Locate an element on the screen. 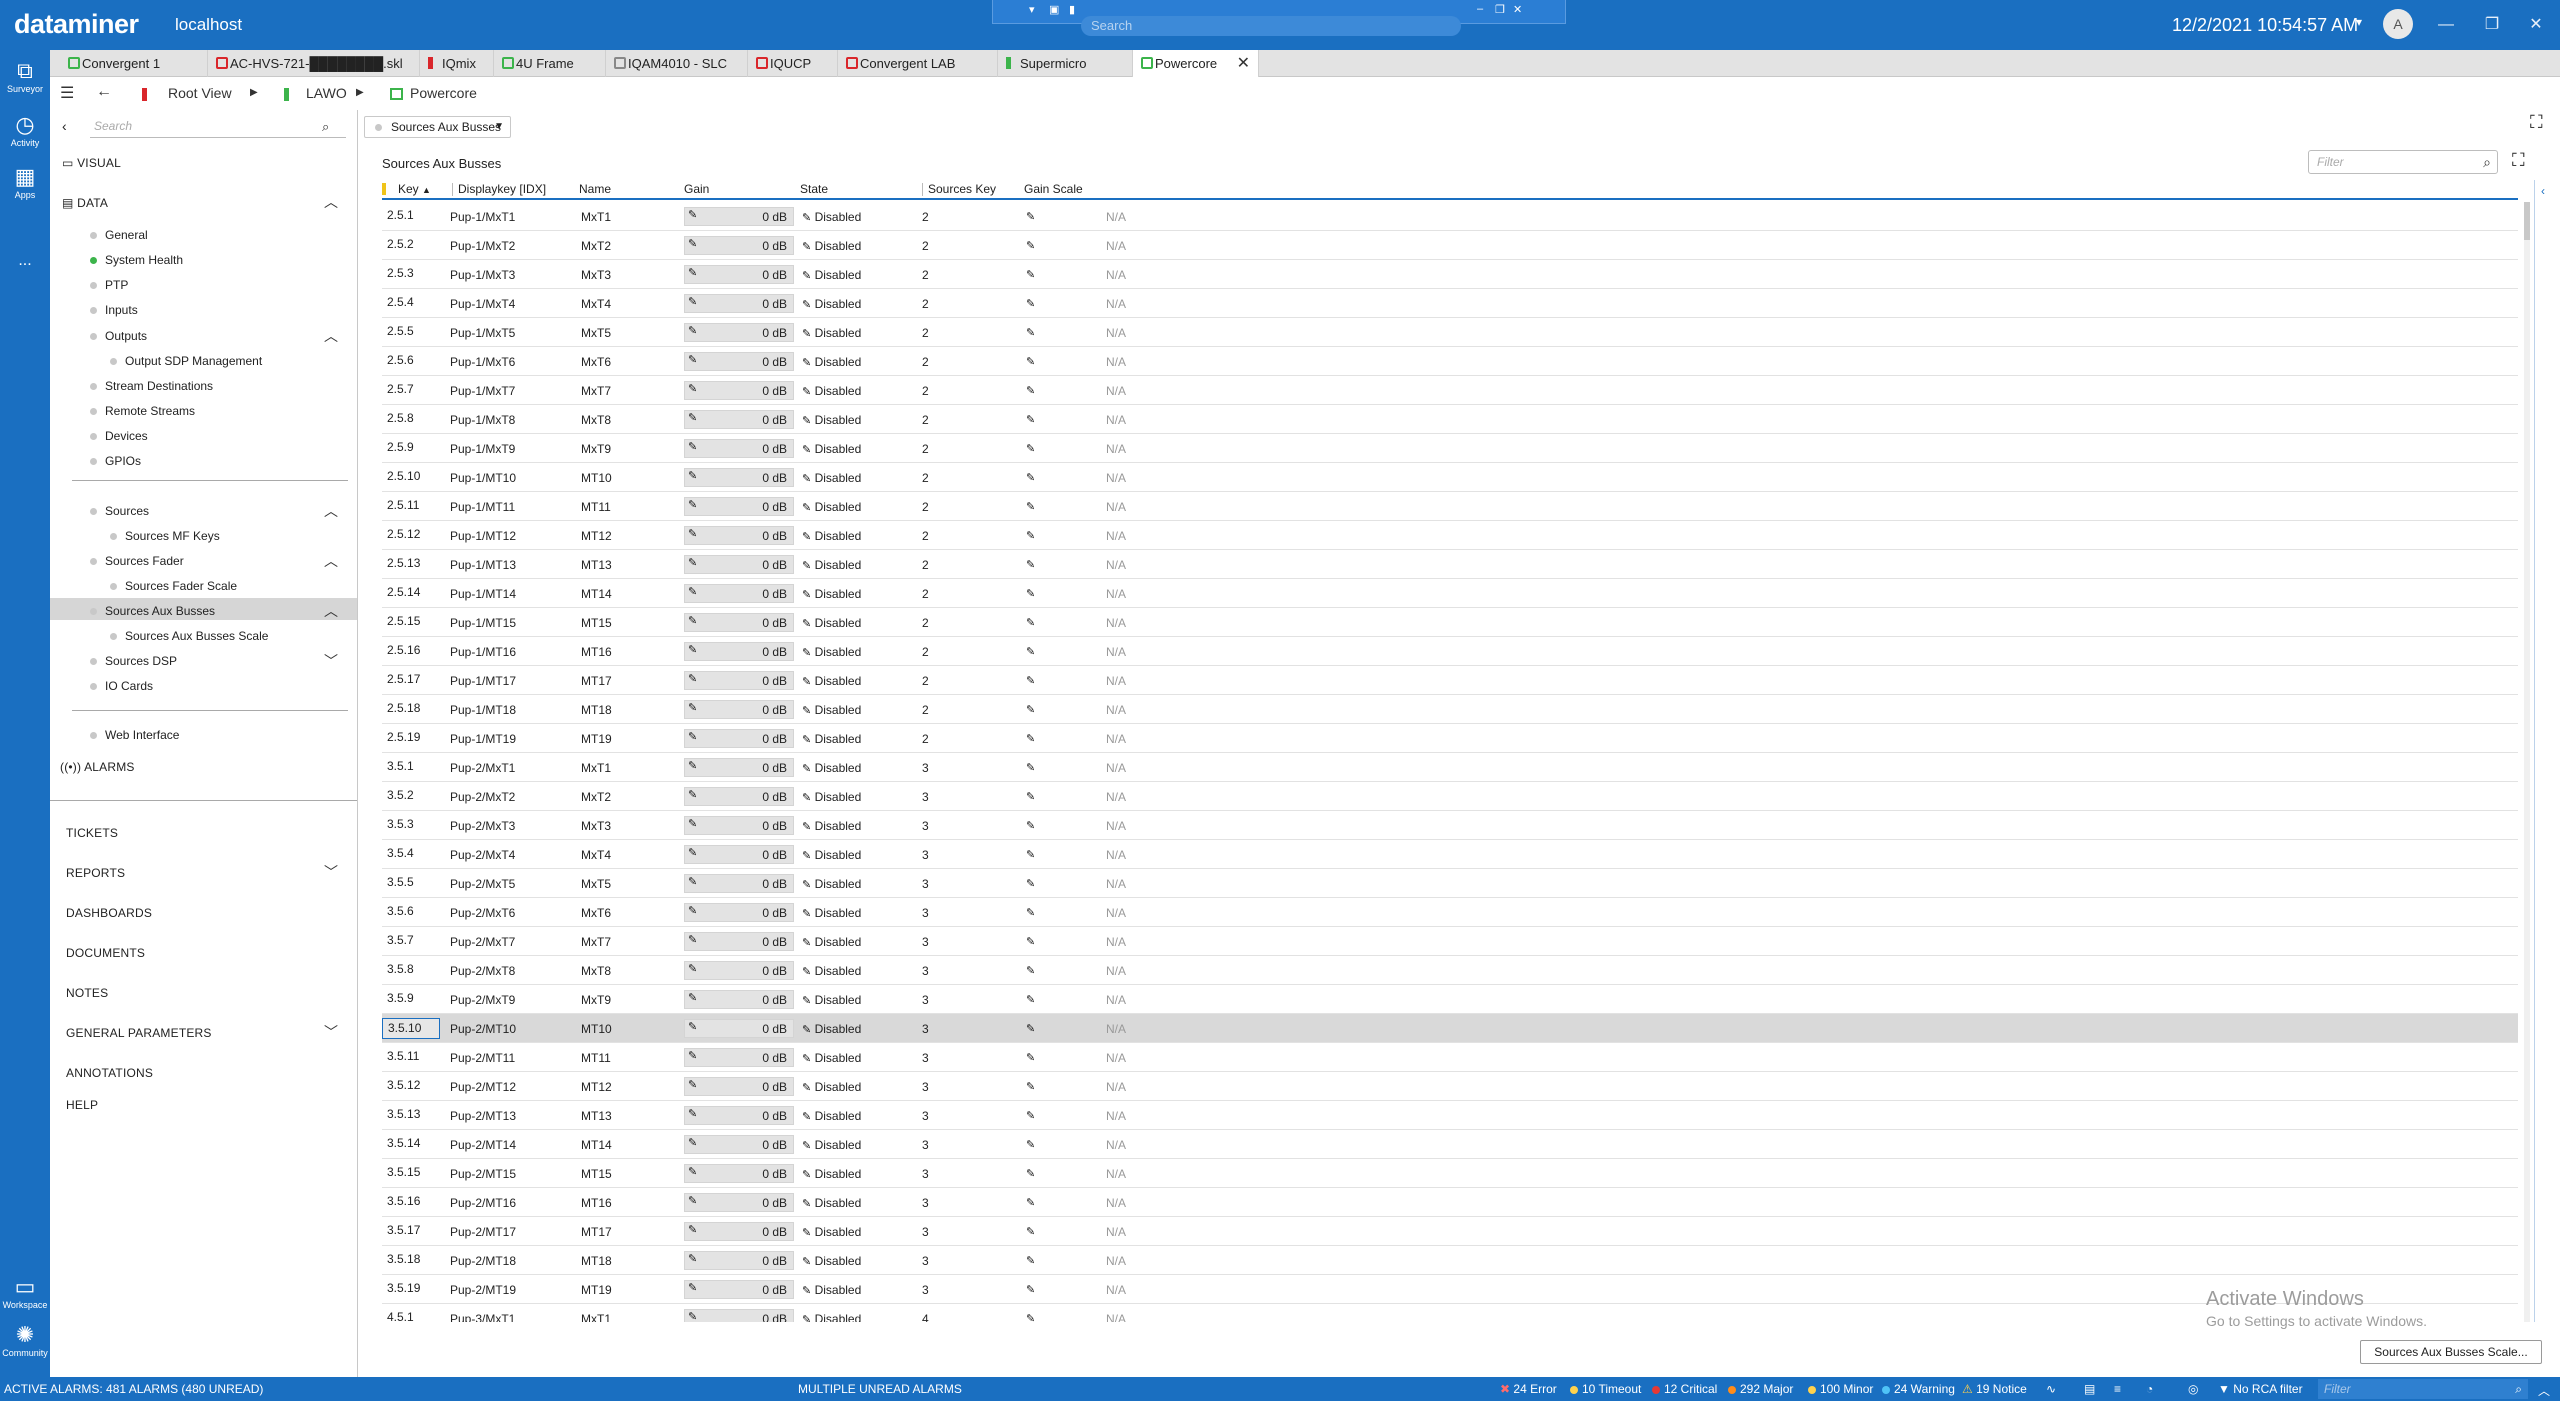  module-tickets: TICKETS is located at coordinates (92, 833).